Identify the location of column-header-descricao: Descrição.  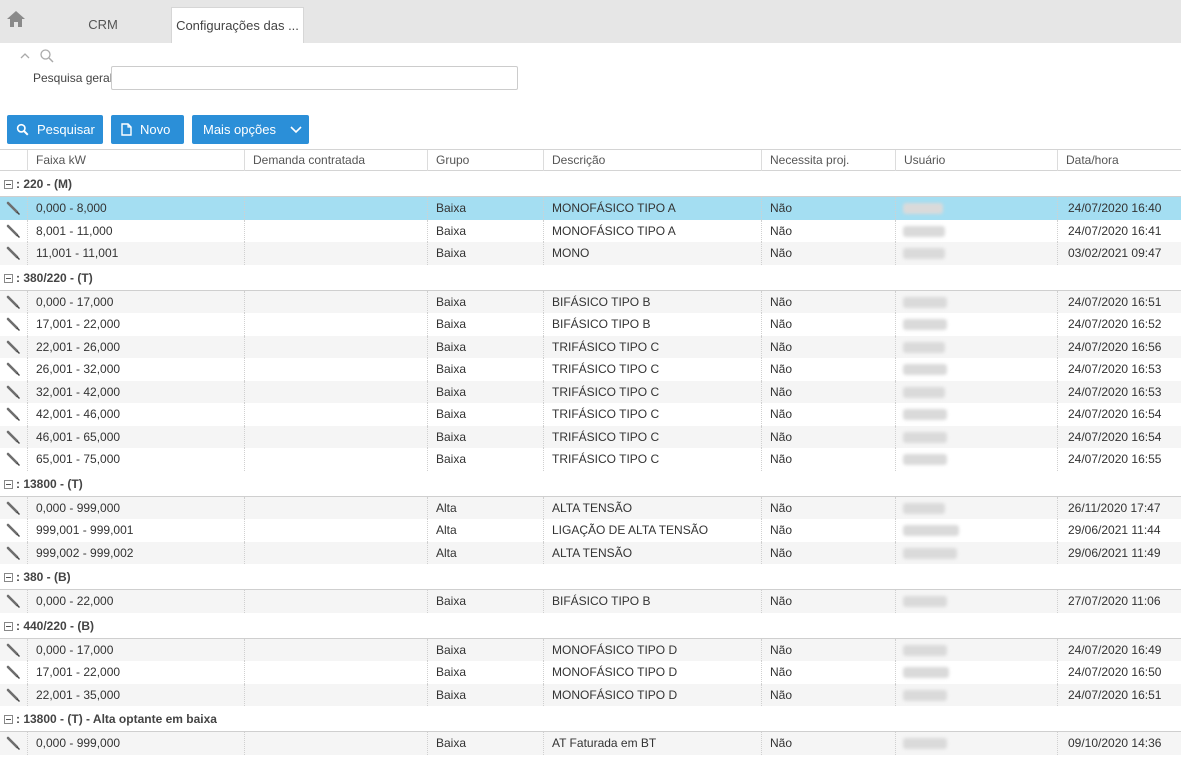
(652, 160).